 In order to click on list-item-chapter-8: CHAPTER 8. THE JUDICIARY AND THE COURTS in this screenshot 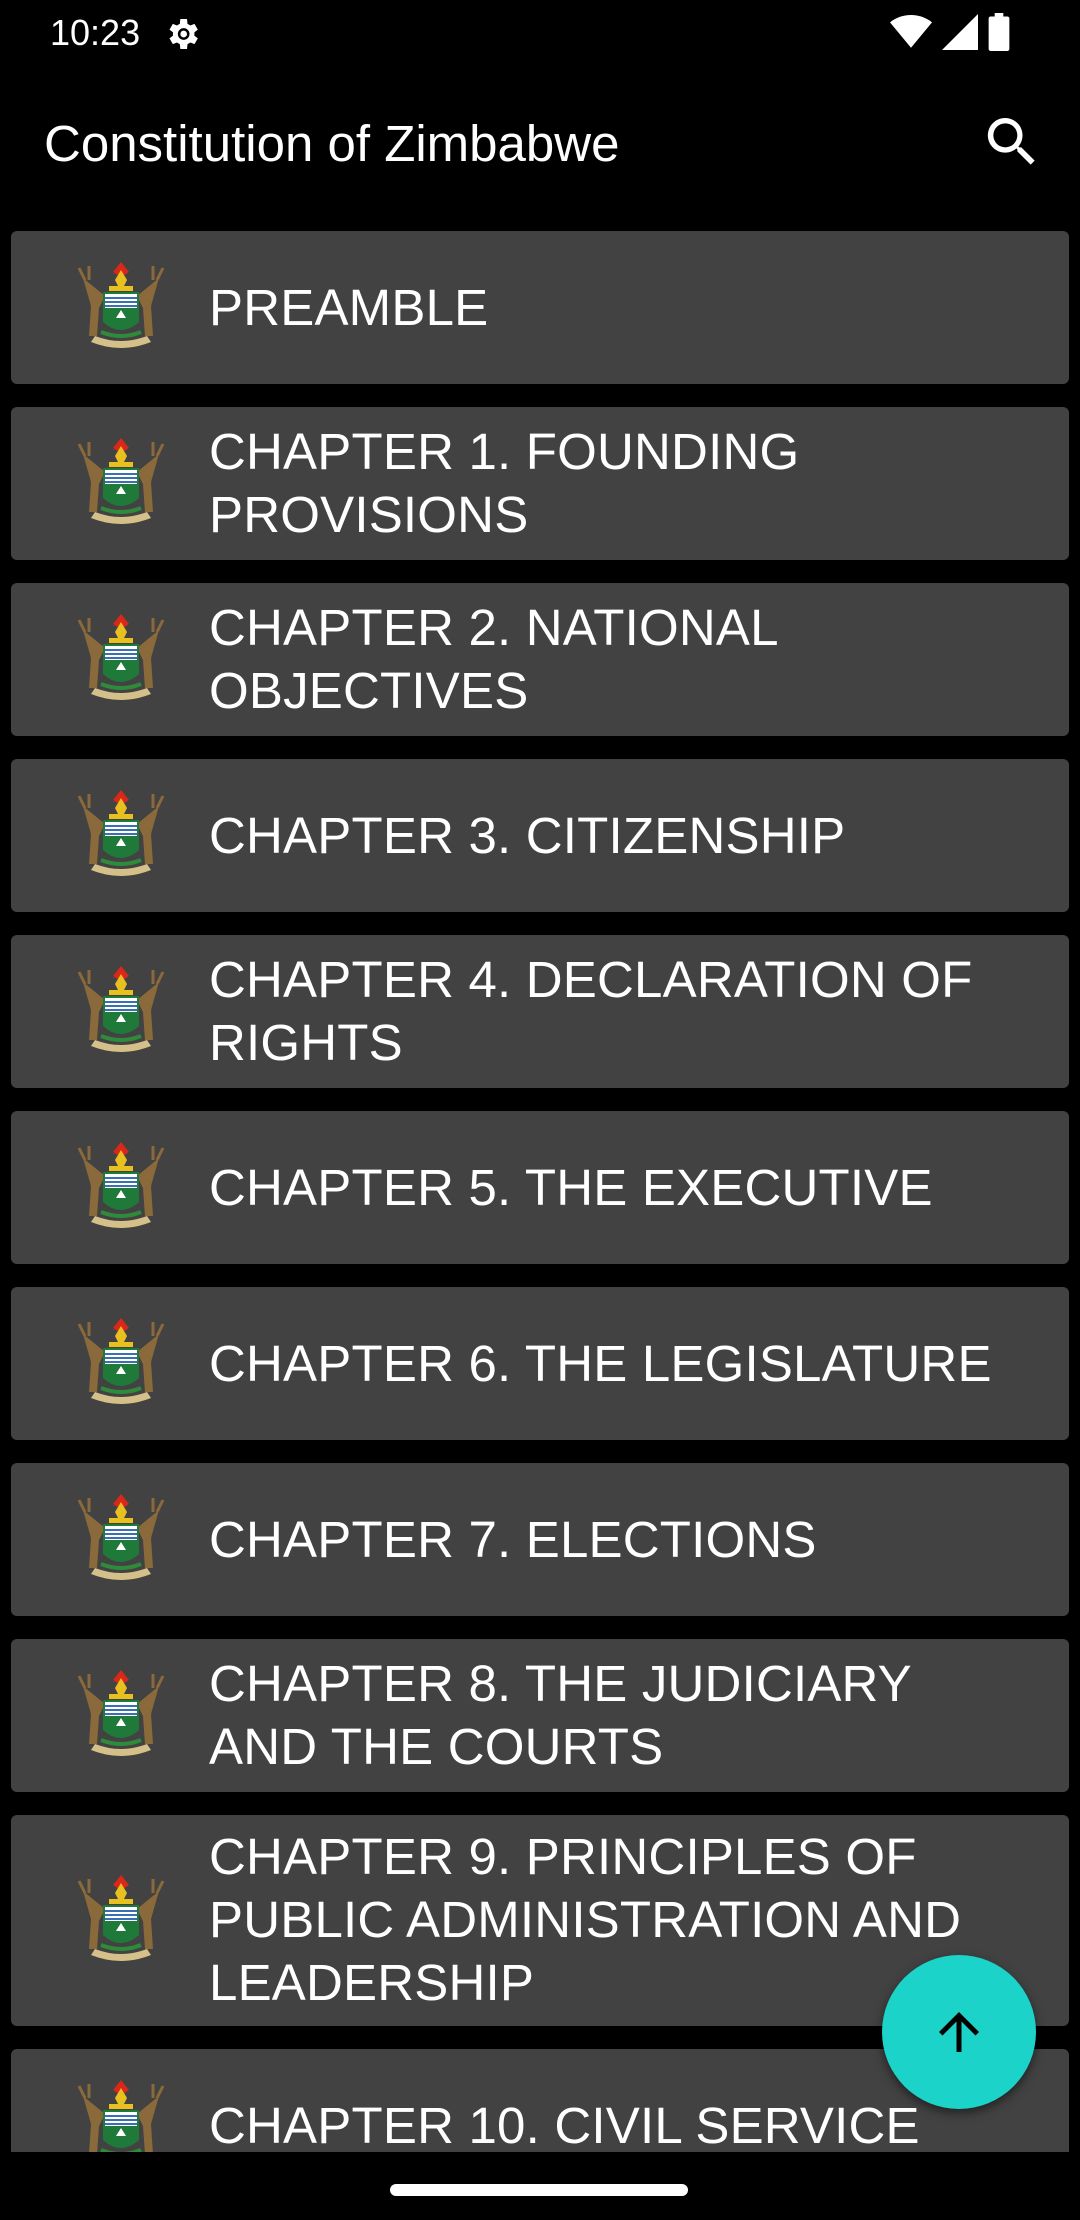, I will do `click(540, 1715)`.